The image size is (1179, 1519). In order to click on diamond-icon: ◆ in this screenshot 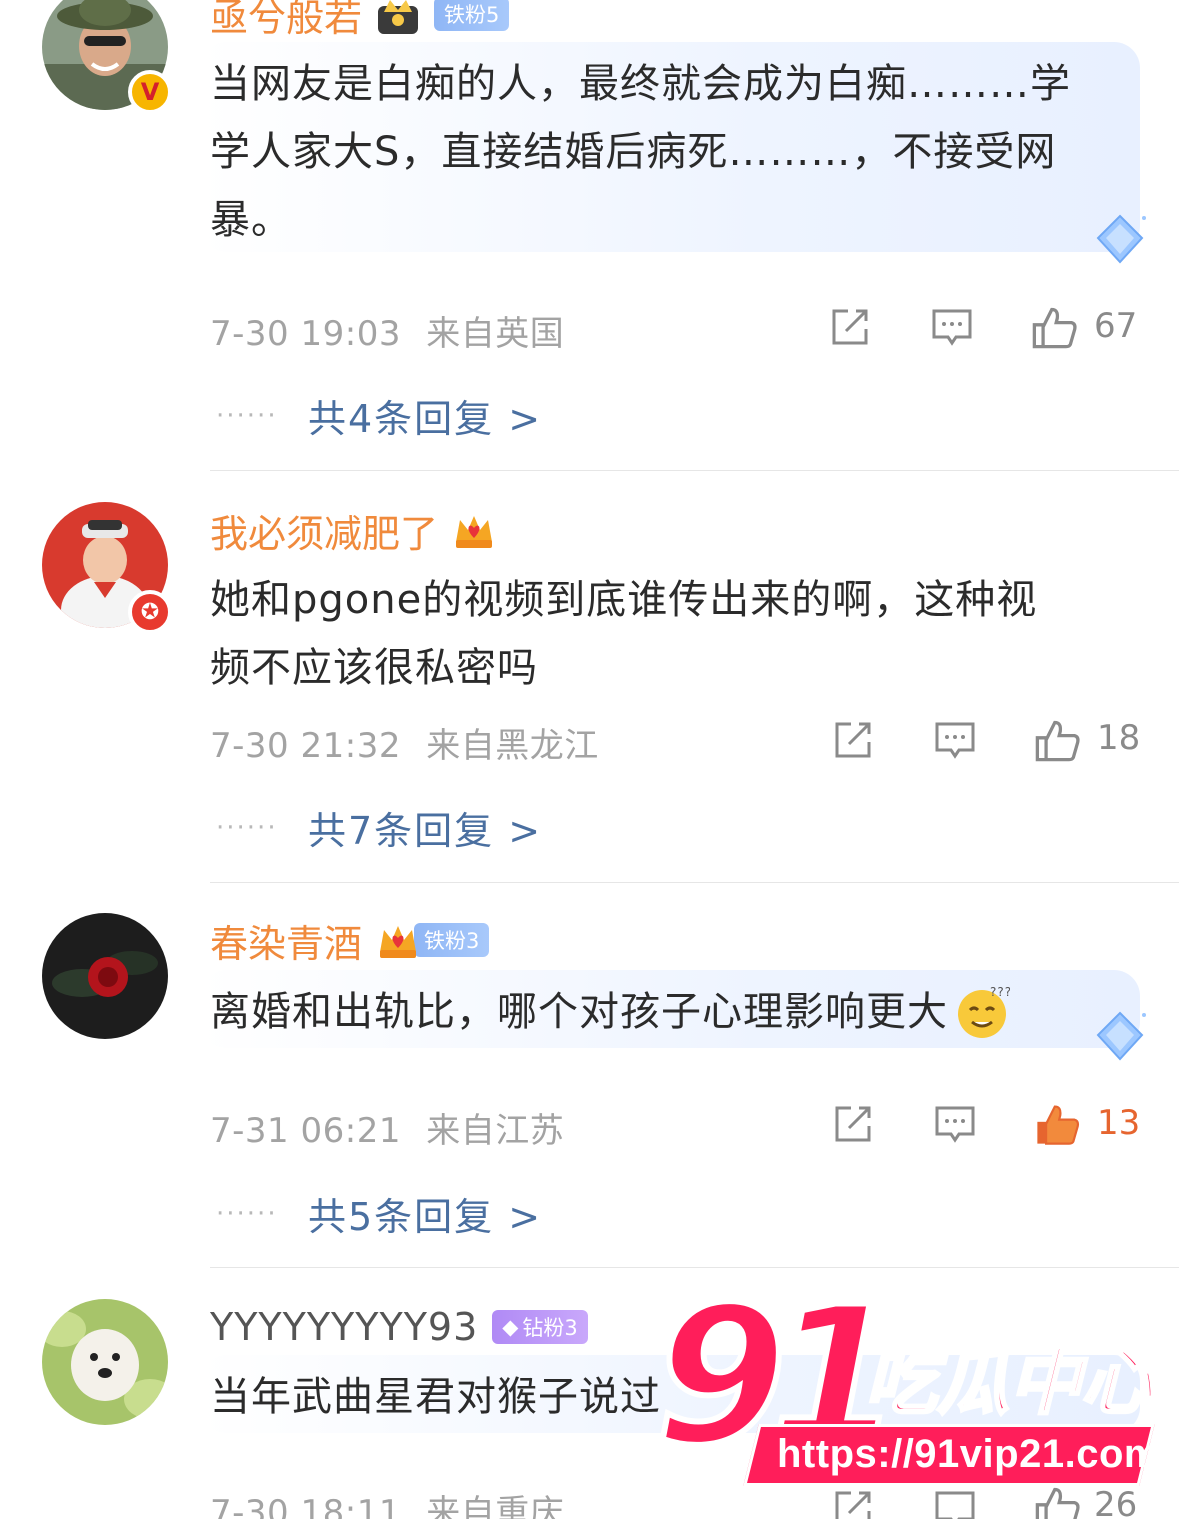, I will do `click(510, 1327)`.